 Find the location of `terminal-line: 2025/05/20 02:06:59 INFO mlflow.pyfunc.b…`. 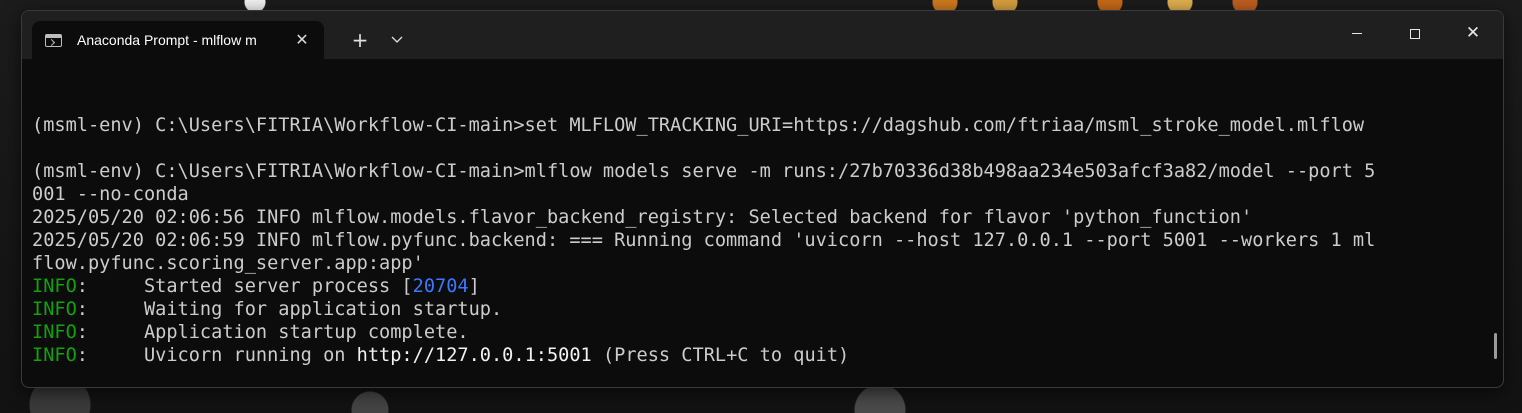

terminal-line: 2025/05/20 02:06:59 INFO mlflow.pyfunc.b… is located at coordinates (704, 240).